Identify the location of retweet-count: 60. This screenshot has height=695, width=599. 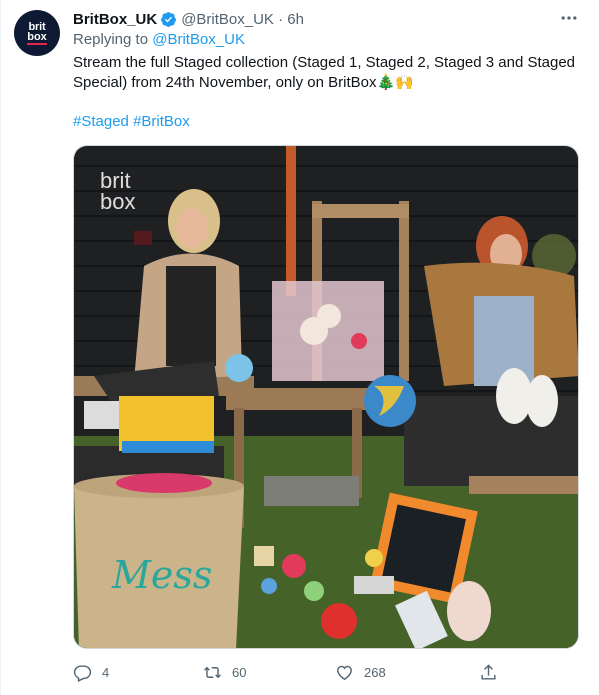
(239, 672).